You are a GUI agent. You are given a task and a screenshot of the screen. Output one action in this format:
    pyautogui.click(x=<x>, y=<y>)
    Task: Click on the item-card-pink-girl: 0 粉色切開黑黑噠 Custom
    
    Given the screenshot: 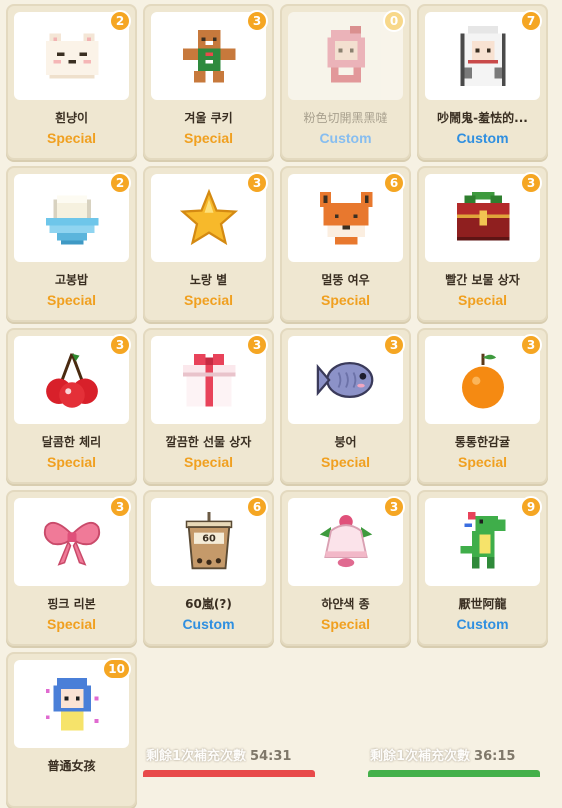 What is the action you would take?
    pyautogui.click(x=345, y=82)
    